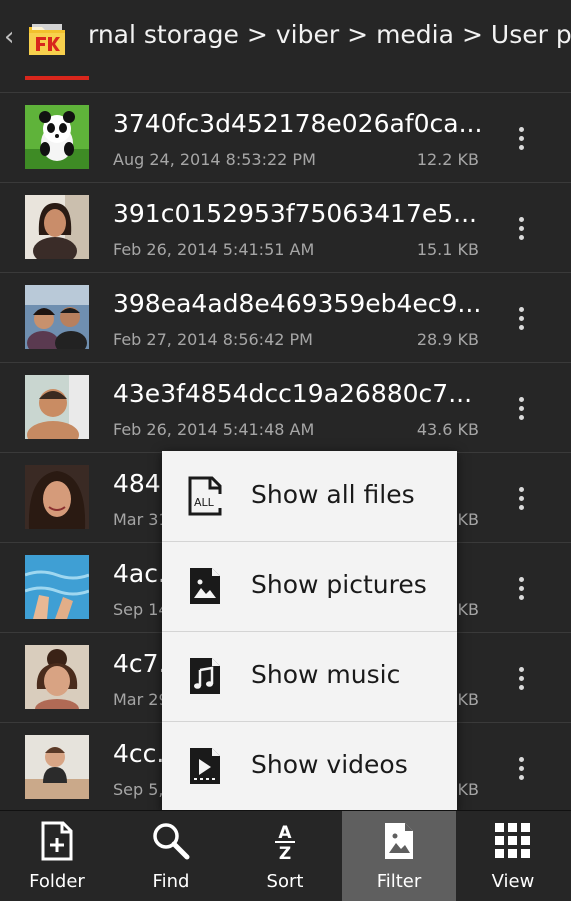 Image resolution: width=571 pixels, height=901 pixels. I want to click on filter-button: Filter, so click(399, 856).